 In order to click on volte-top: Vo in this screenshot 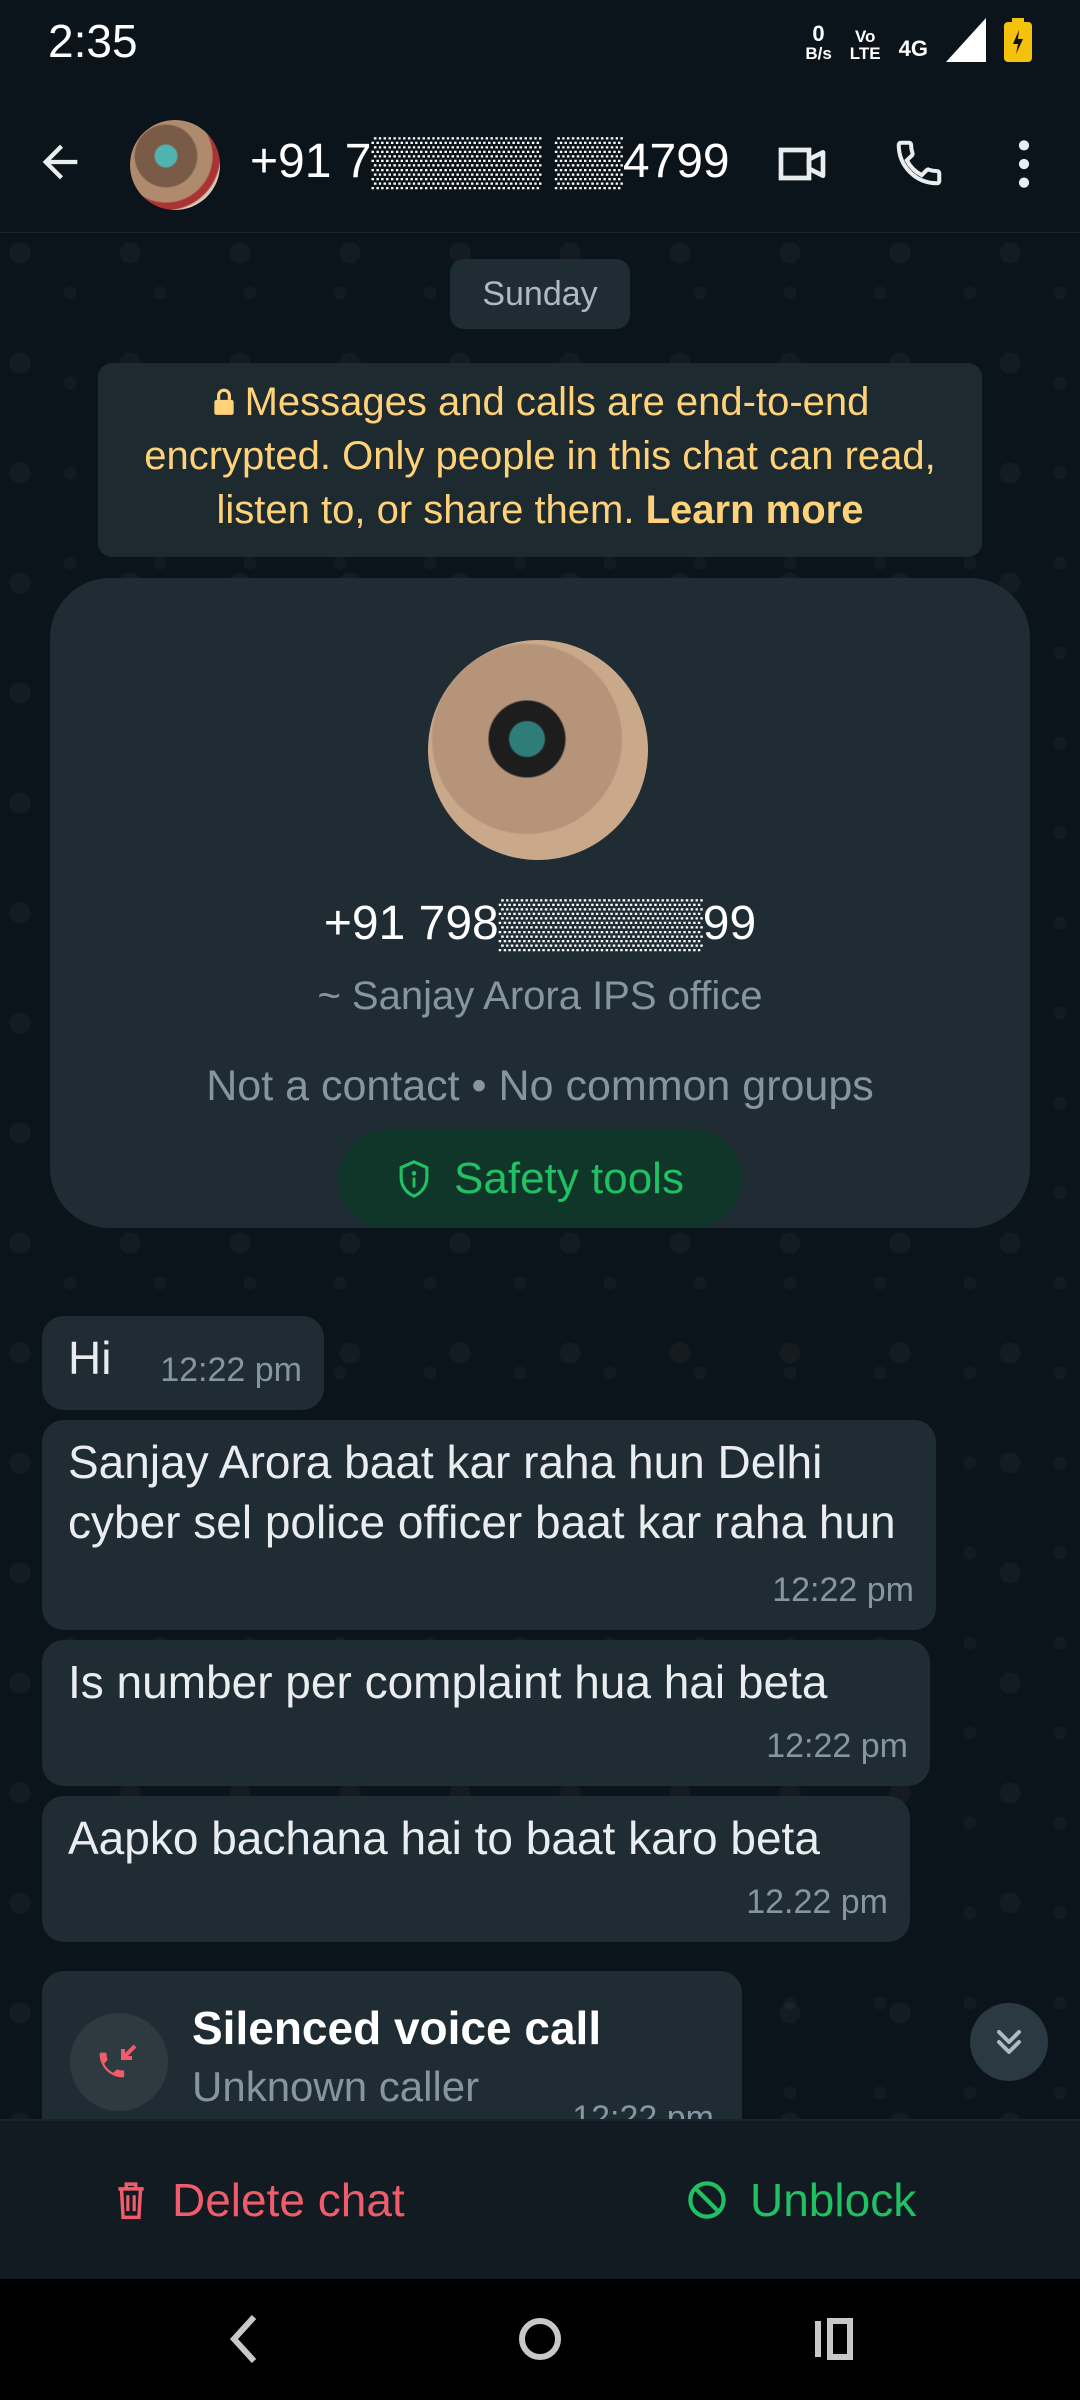, I will do `click(865, 36)`.